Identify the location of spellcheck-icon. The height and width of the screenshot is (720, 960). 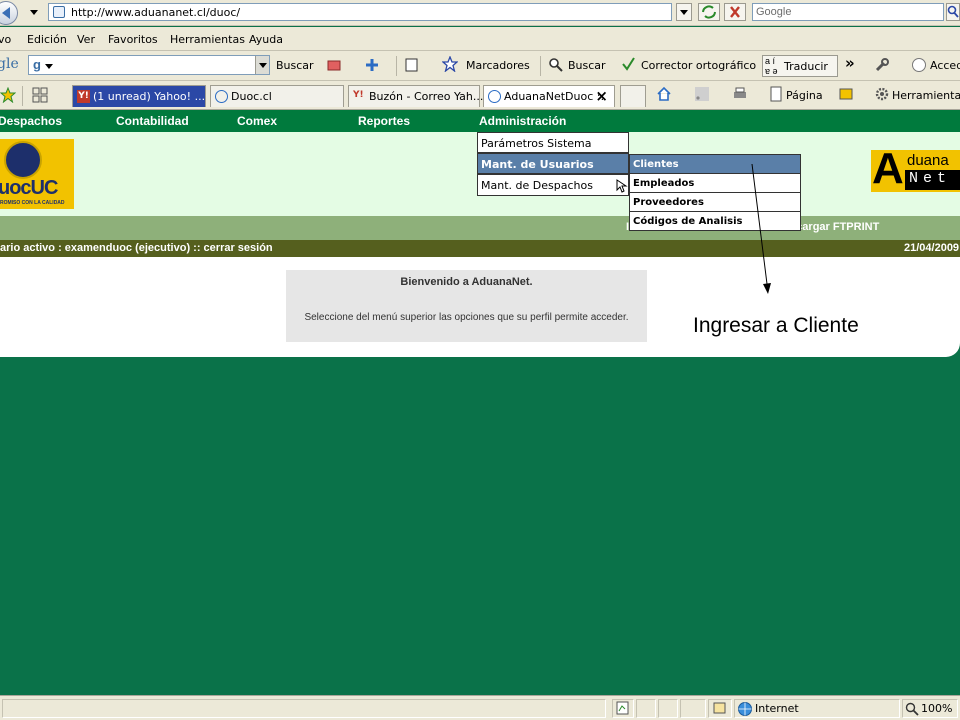
(628, 63).